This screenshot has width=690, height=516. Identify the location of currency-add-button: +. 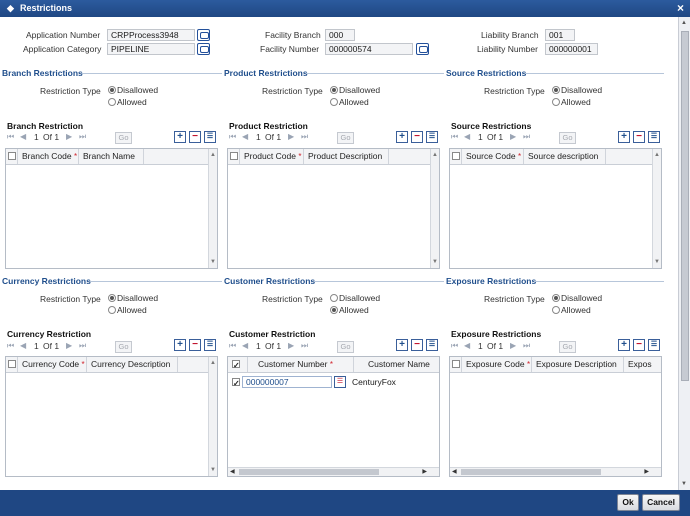
(180, 345).